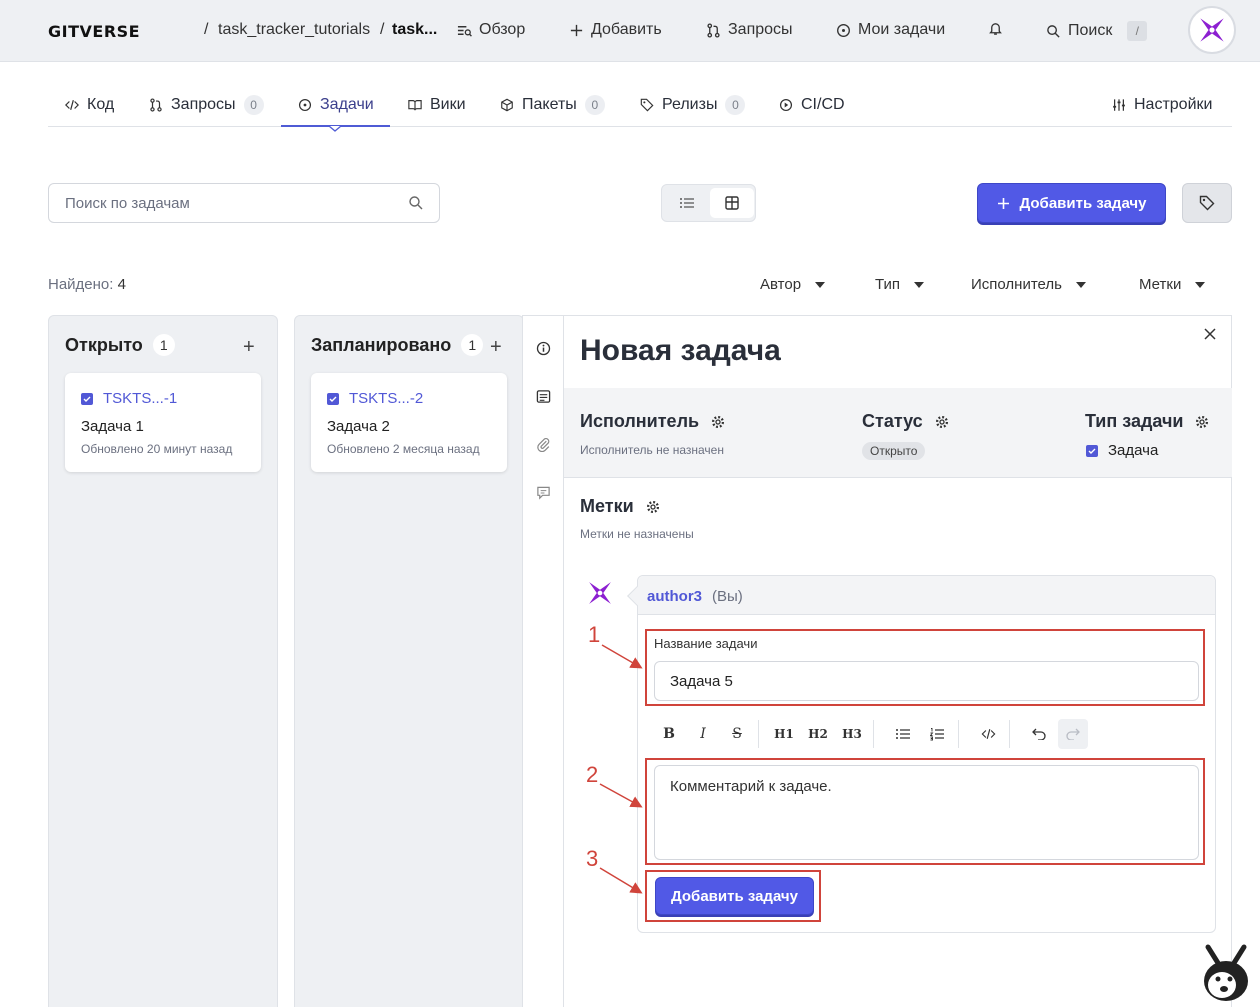 This screenshot has height=1007, width=1260. Describe the element at coordinates (621, 769) in the screenshot. I see `annotation-arrows` at that location.